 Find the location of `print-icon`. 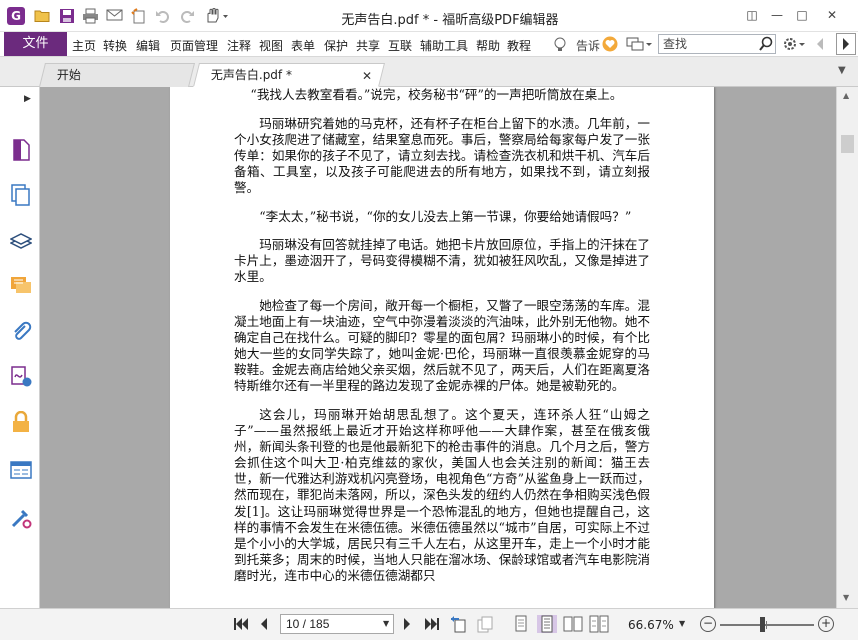

print-icon is located at coordinates (90, 16).